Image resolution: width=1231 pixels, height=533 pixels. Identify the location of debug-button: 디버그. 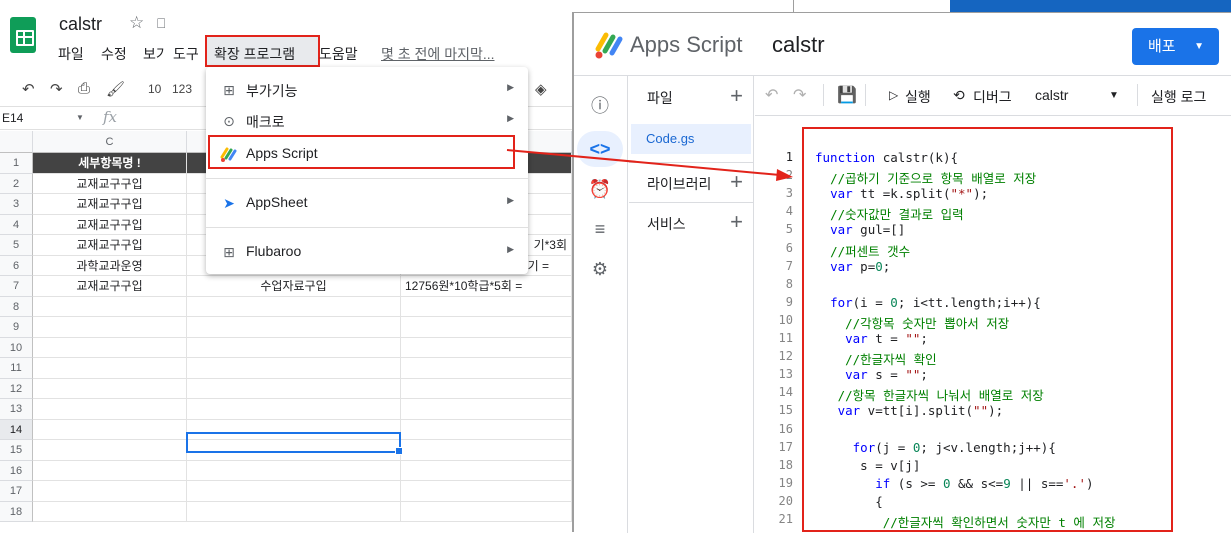
(992, 97).